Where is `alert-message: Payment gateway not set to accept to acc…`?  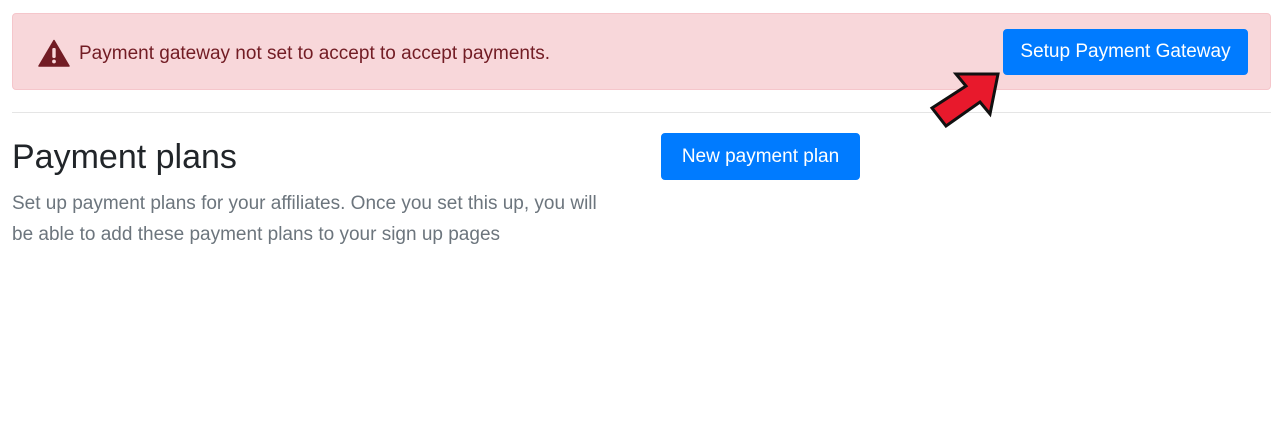
alert-message: Payment gateway not set to accept to acc… is located at coordinates (315, 53).